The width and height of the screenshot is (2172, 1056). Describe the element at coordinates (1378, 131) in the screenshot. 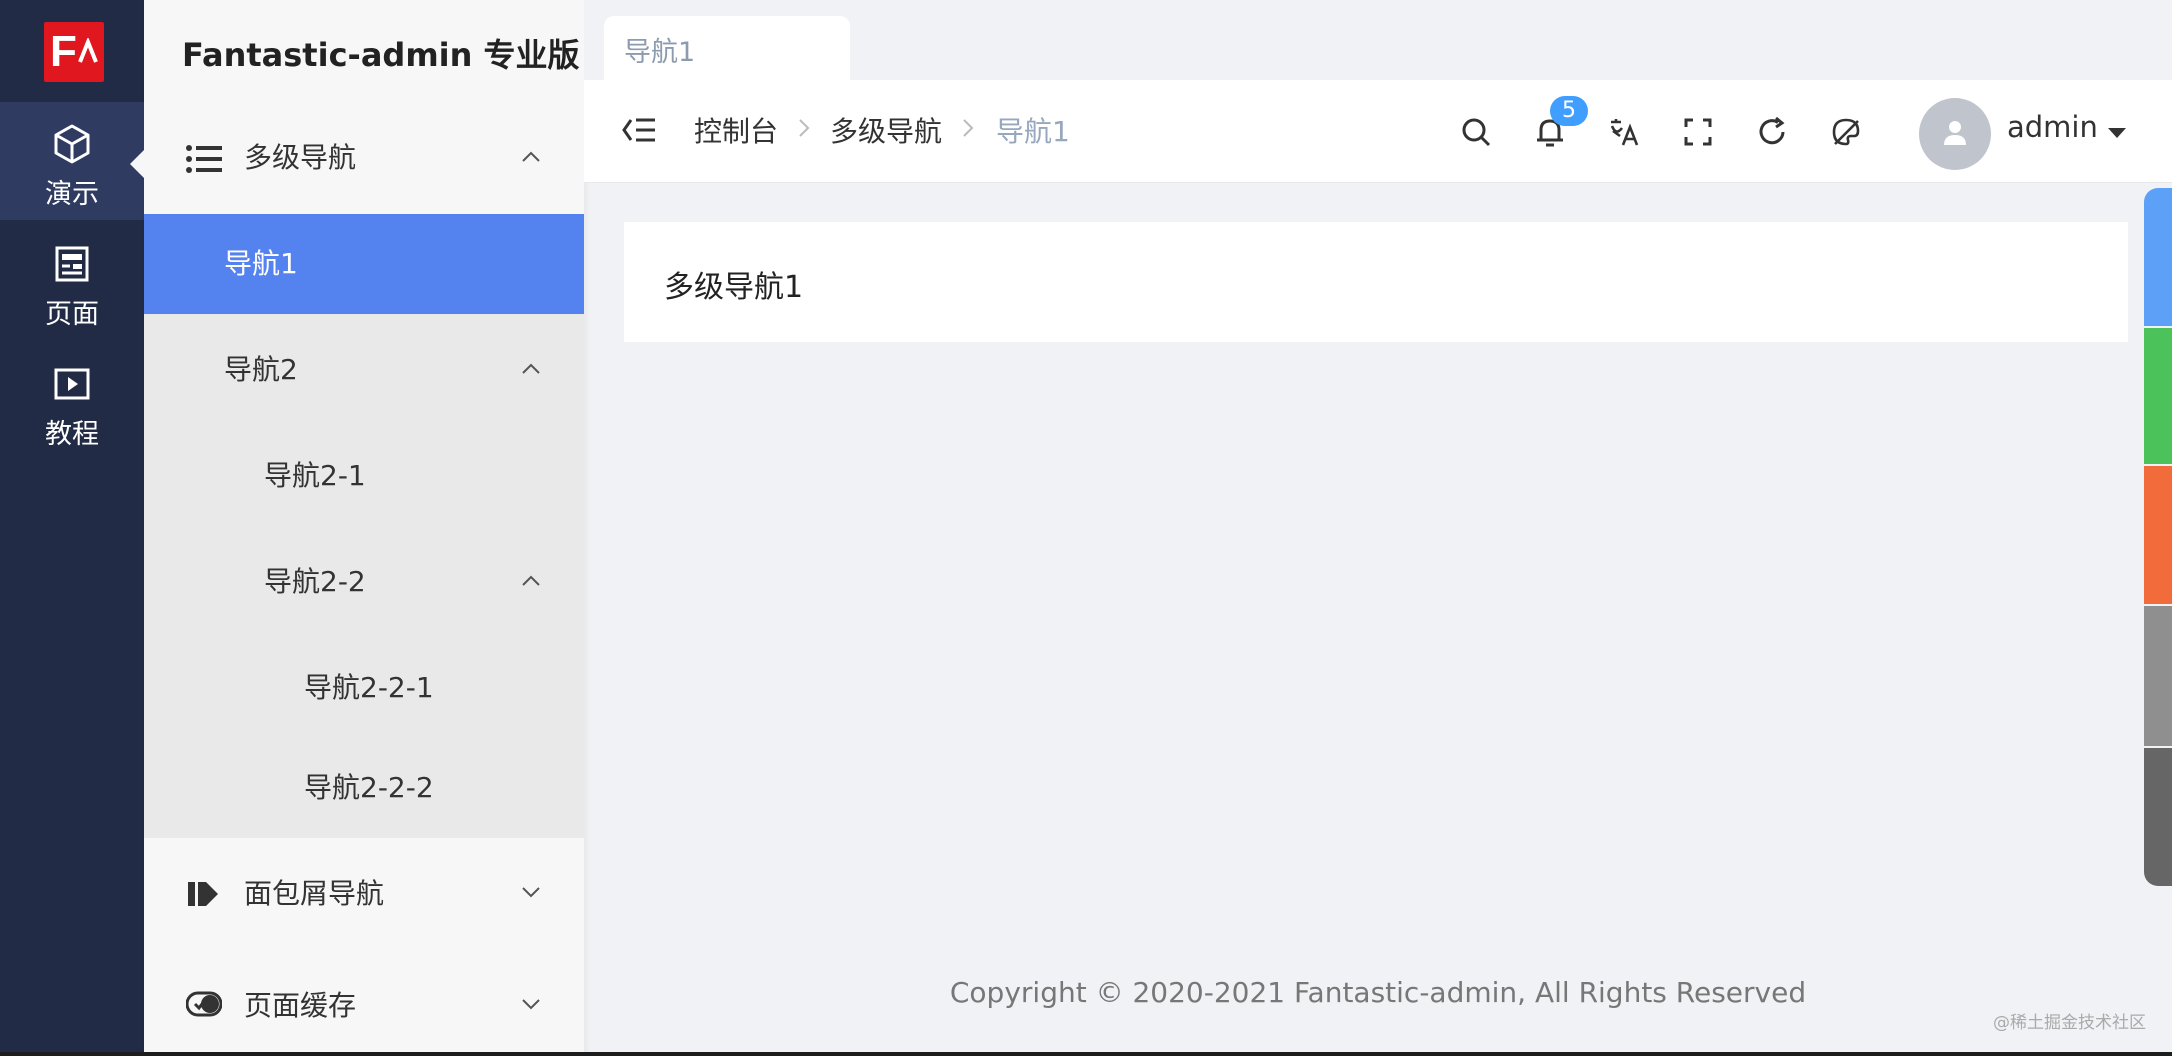

I see `top-toolbar: 控制台 多级导航 导航1 5 admin` at that location.